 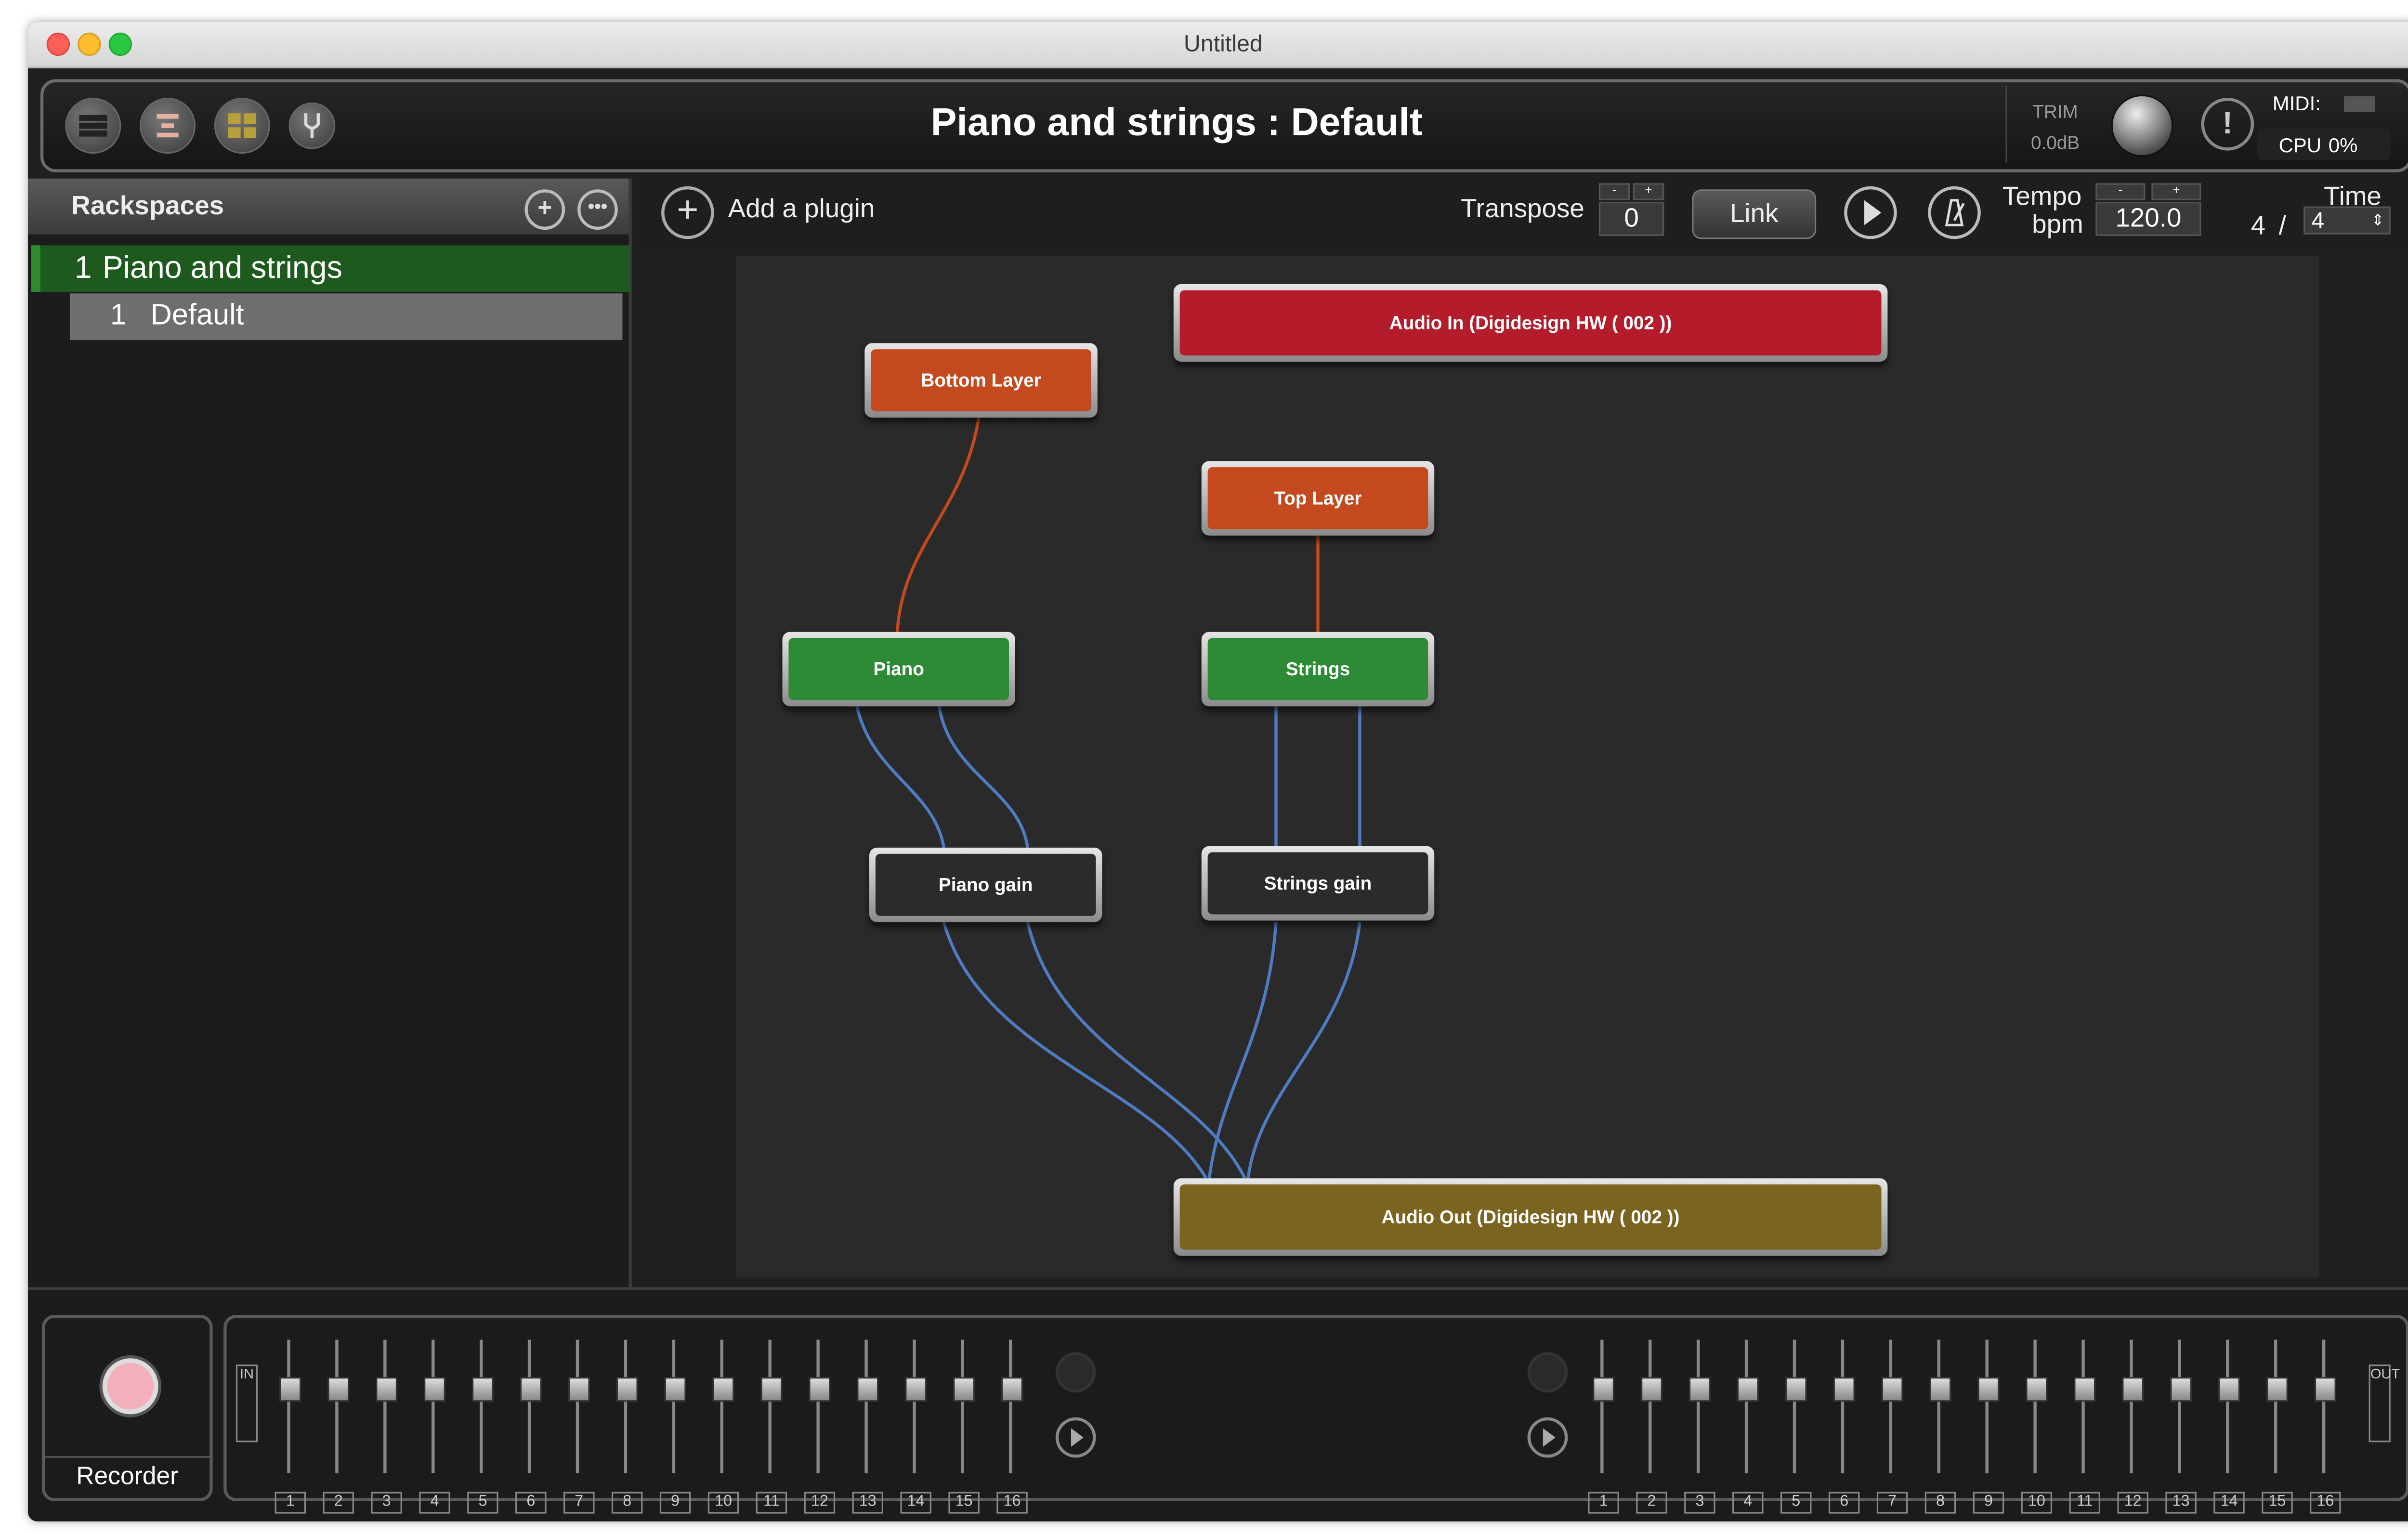 I want to click on more-options-button: •••, so click(x=597, y=209).